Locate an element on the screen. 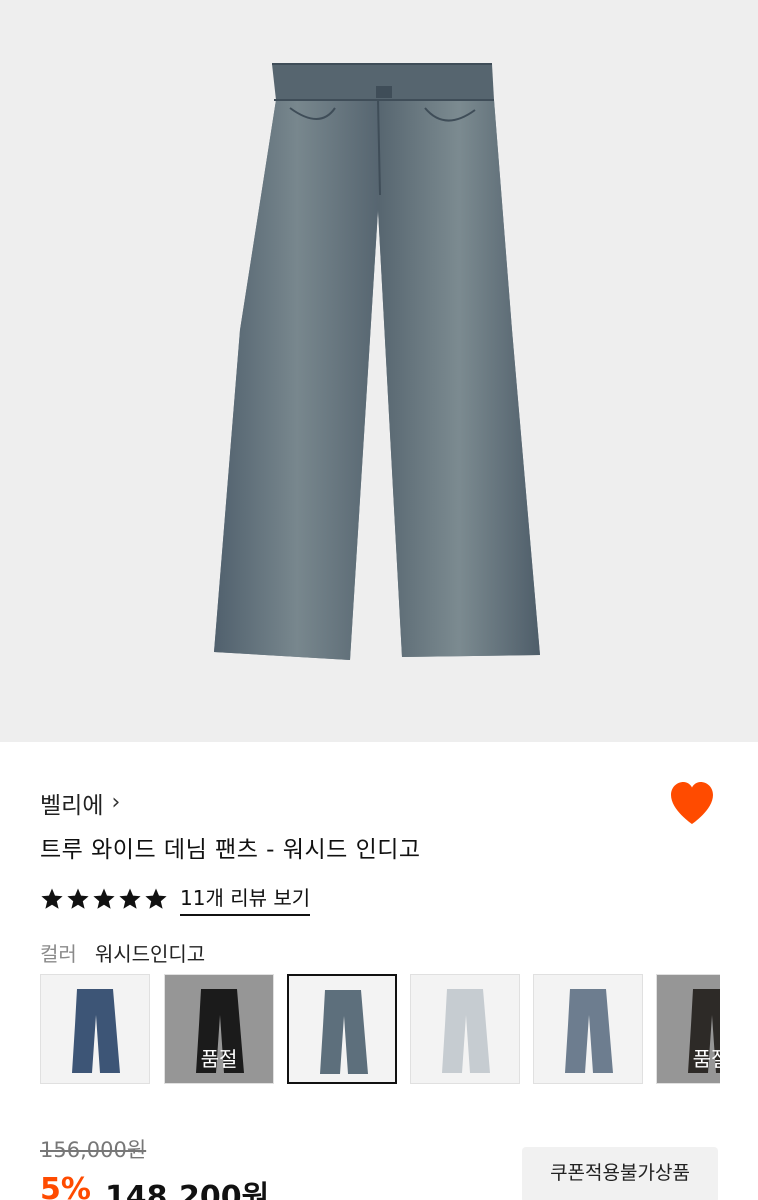  product-title: 트루 와이드 데님 팬츠 - 워시드 인디고 is located at coordinates (230, 850).